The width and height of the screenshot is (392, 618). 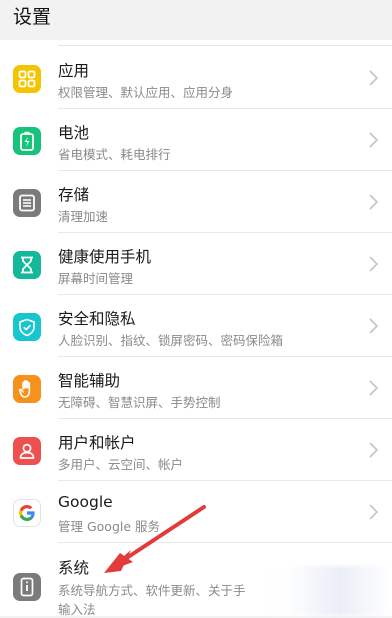 I want to click on google-icon, so click(x=27, y=513).